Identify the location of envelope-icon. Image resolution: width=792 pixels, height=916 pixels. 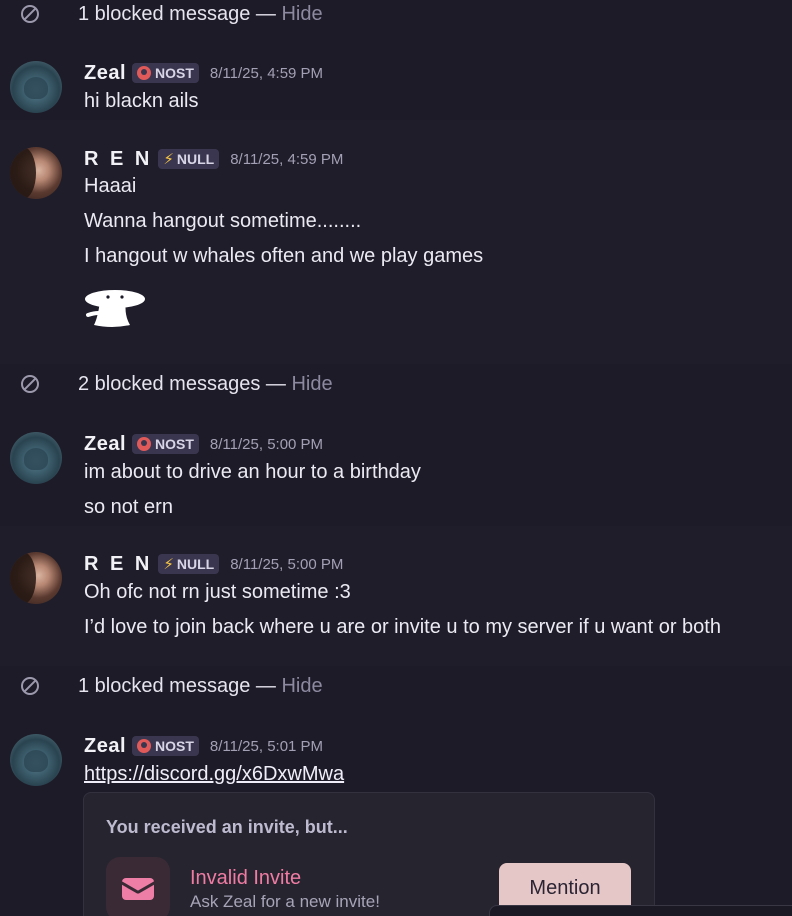
(138, 889).